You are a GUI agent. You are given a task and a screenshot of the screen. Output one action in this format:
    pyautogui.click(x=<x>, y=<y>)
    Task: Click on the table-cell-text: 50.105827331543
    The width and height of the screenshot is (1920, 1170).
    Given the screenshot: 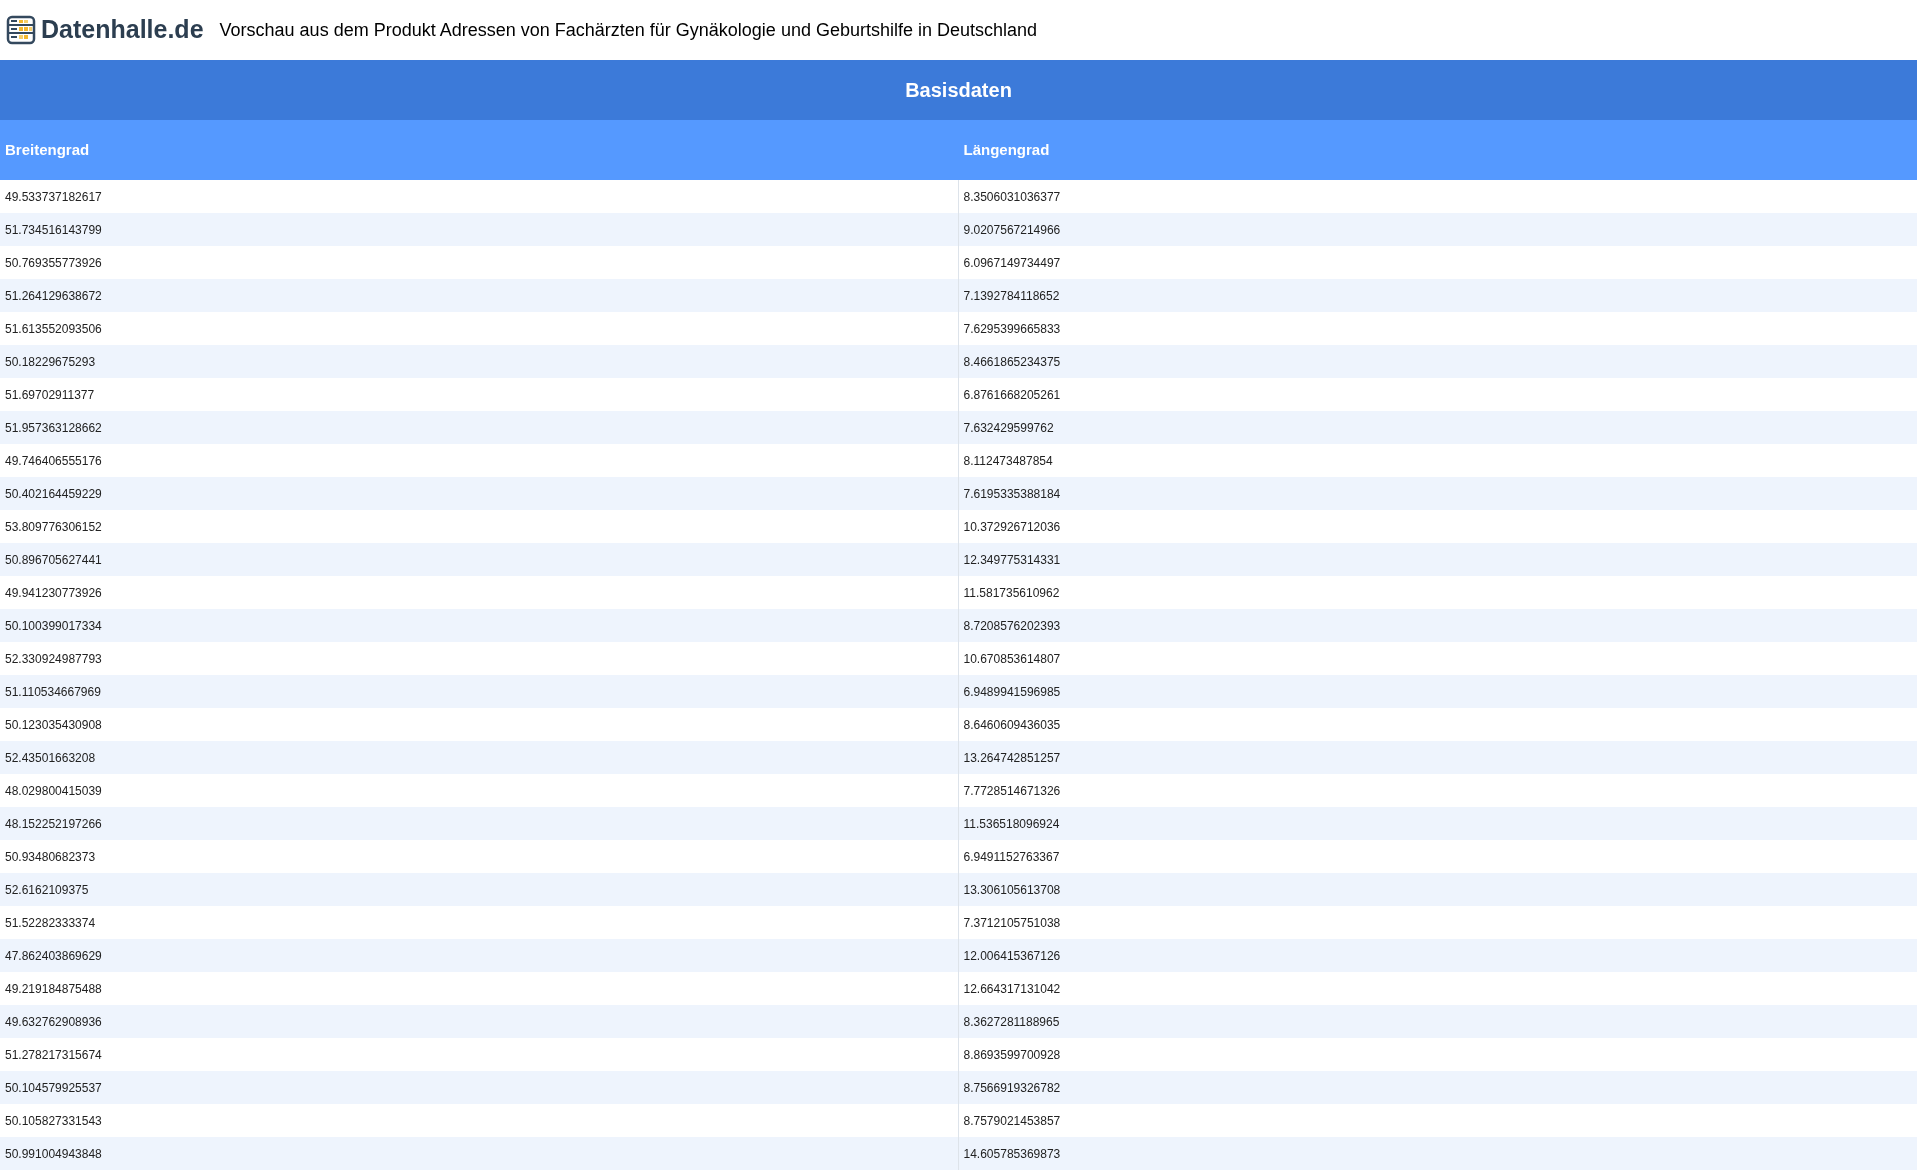 What is the action you would take?
    pyautogui.click(x=53, y=1121)
    